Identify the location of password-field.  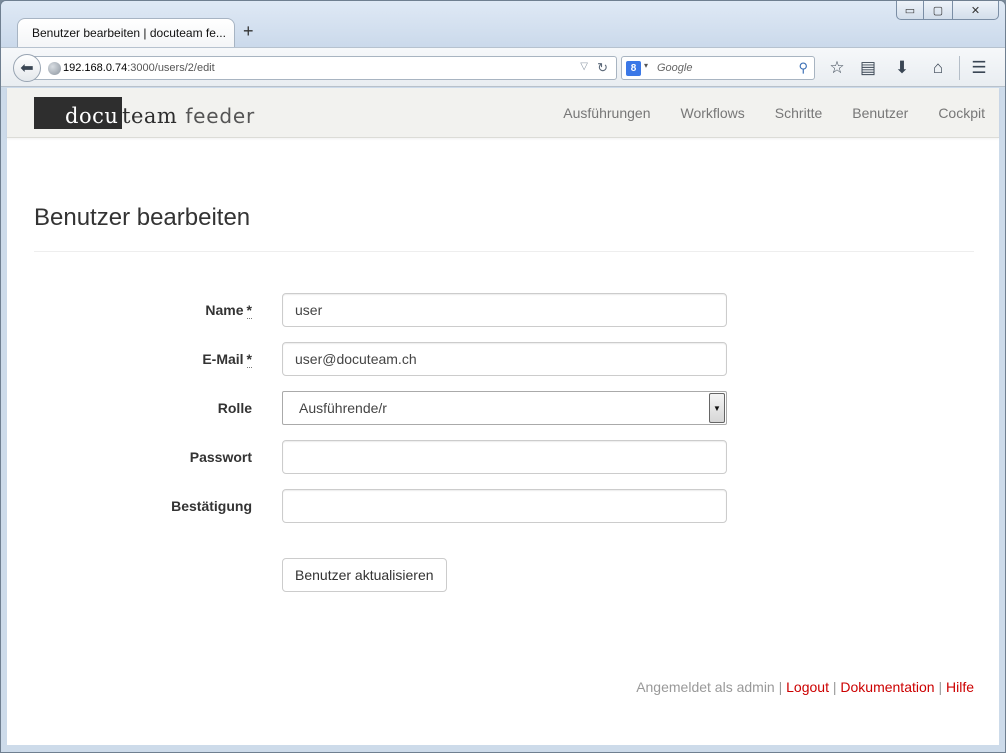
(504, 457).